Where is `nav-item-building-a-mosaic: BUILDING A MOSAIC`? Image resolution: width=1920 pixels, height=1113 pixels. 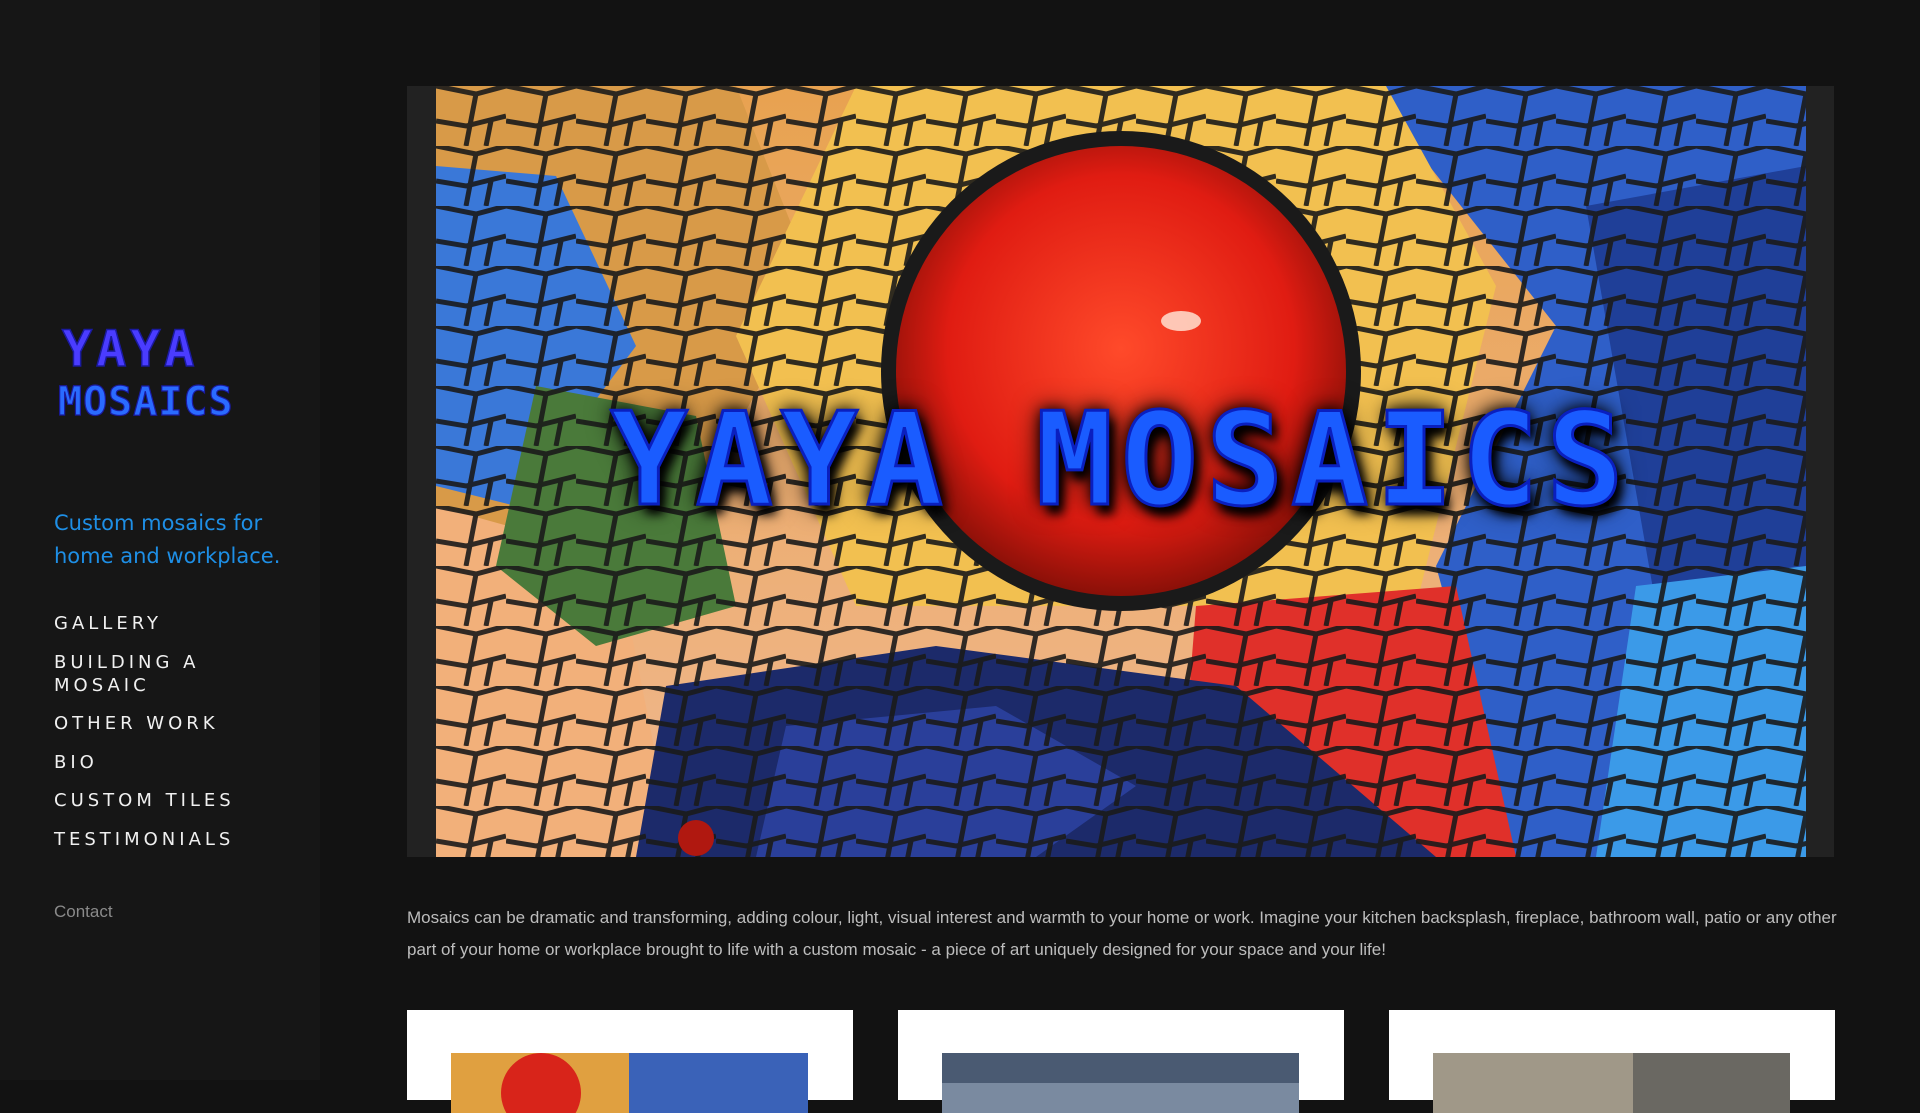 nav-item-building-a-mosaic: BUILDING A MOSAIC is located at coordinates (174, 674).